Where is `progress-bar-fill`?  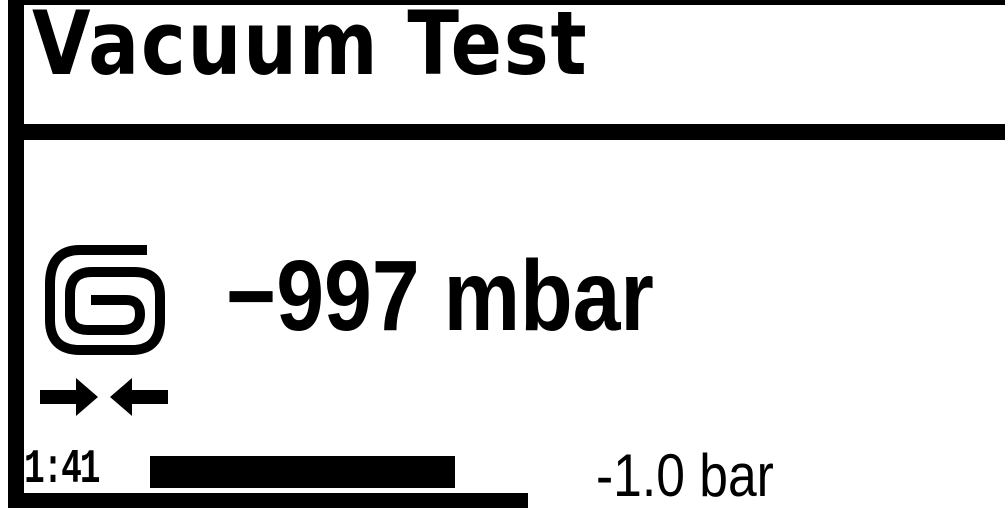
progress-bar-fill is located at coordinates (302, 472).